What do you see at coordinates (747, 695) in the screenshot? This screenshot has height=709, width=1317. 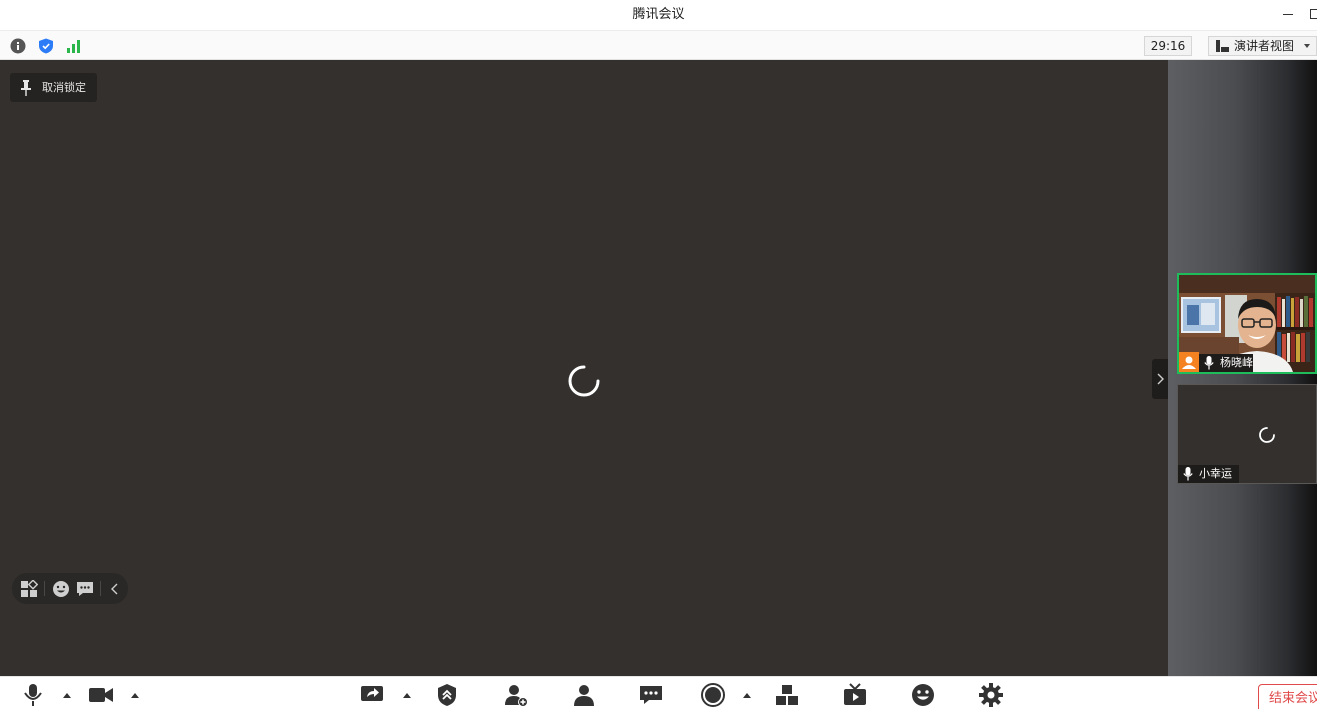 I see `record-options-caret` at bounding box center [747, 695].